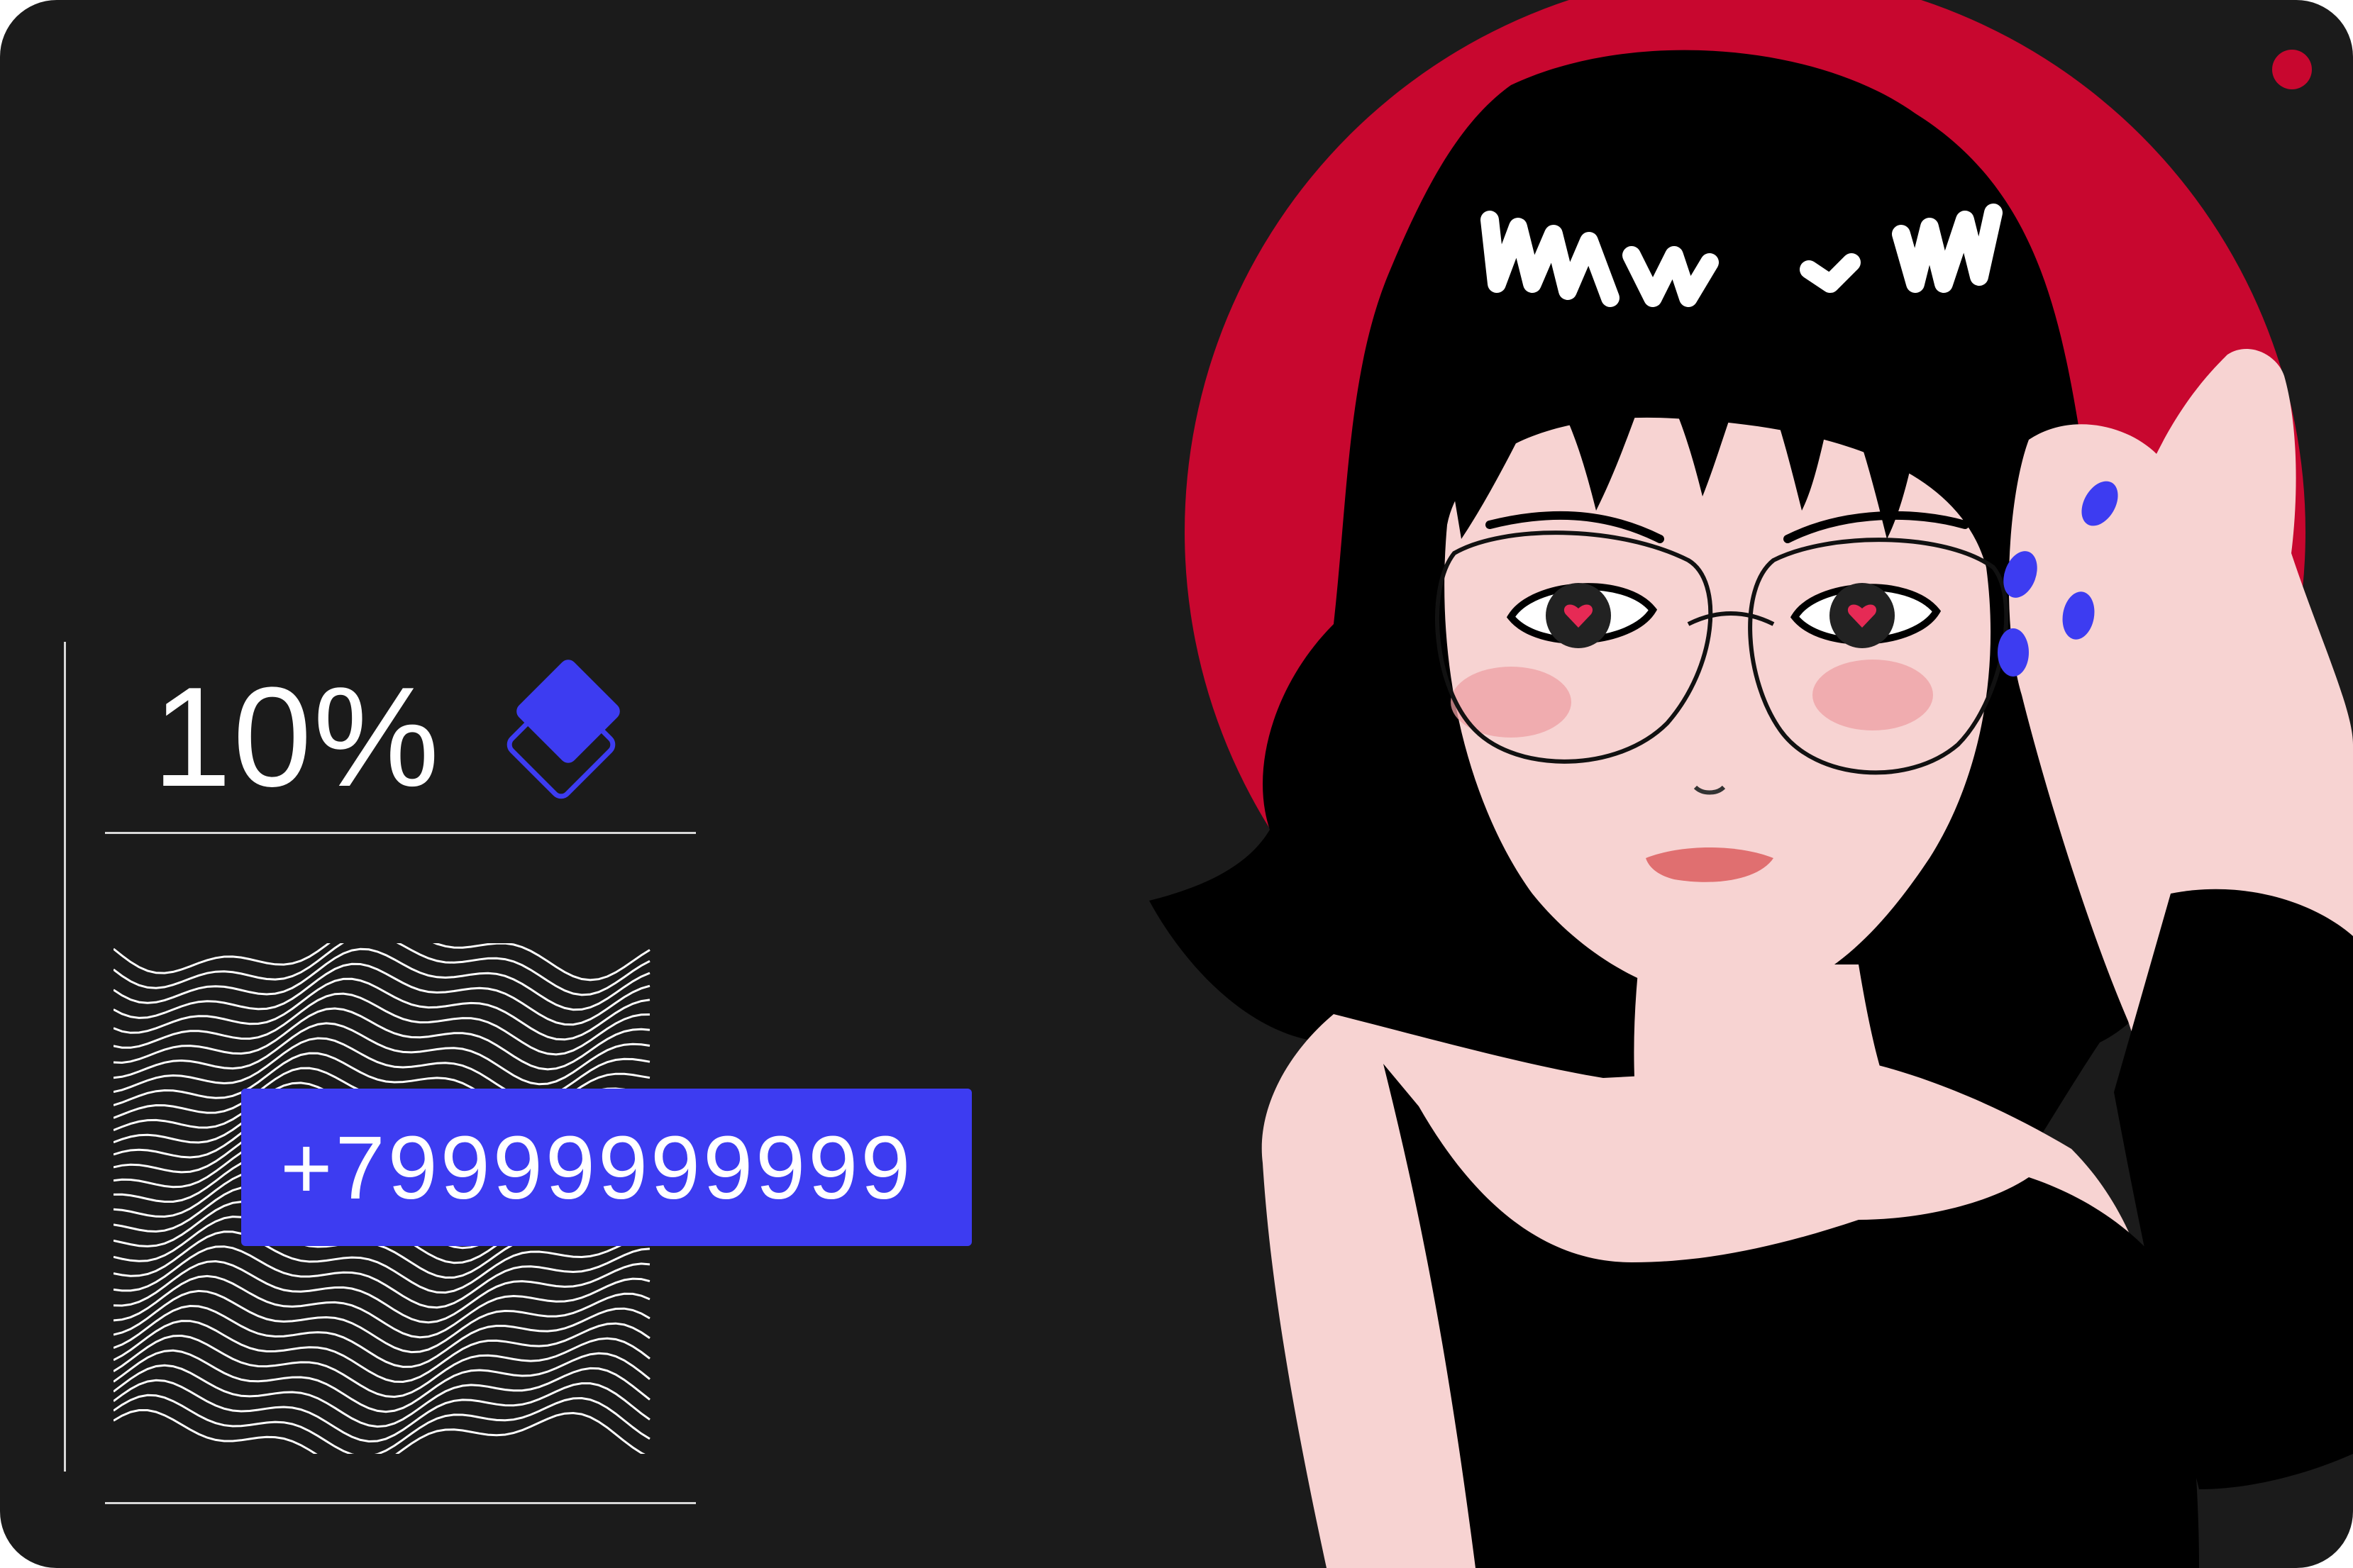  Describe the element at coordinates (297, 737) in the screenshot. I see `discount-percentage: 10%` at that location.